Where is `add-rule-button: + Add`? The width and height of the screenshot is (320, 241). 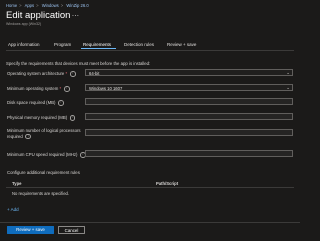 add-rule-button: + Add is located at coordinates (13, 209).